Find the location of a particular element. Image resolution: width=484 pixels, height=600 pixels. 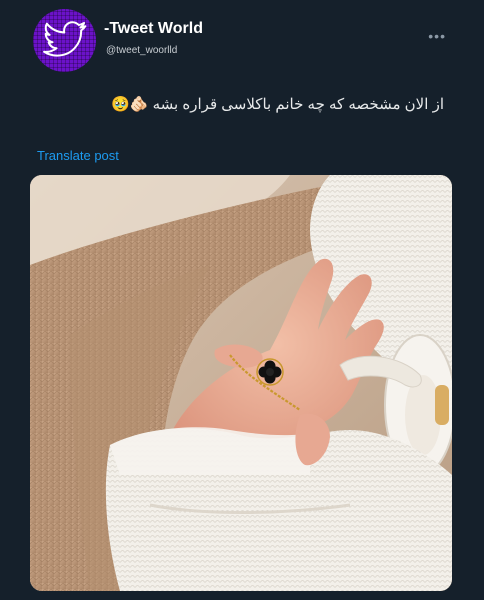

translate-post-link: Translate post is located at coordinates (78, 155).